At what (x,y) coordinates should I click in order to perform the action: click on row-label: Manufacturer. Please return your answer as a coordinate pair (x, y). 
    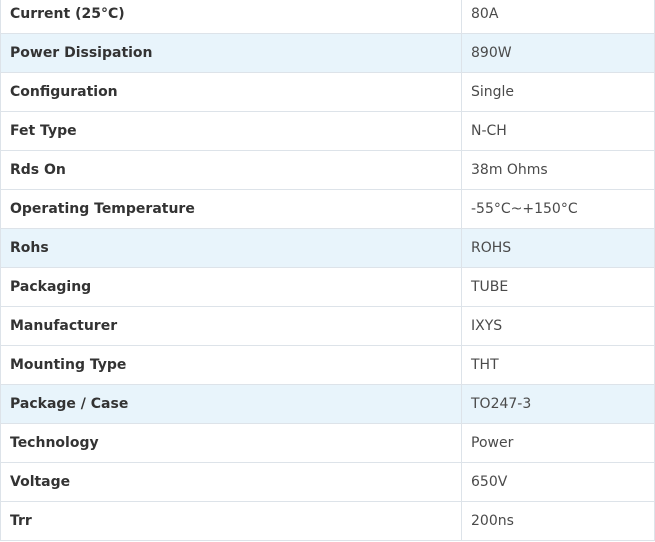
    Looking at the image, I should click on (231, 326).